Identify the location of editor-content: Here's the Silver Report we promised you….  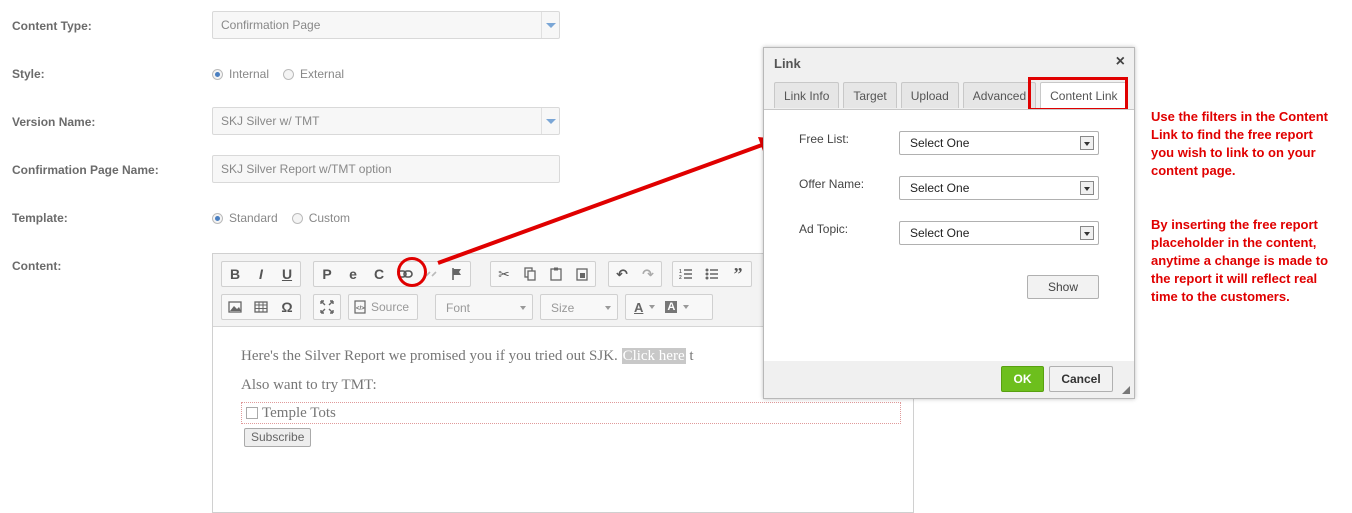
(467, 371).